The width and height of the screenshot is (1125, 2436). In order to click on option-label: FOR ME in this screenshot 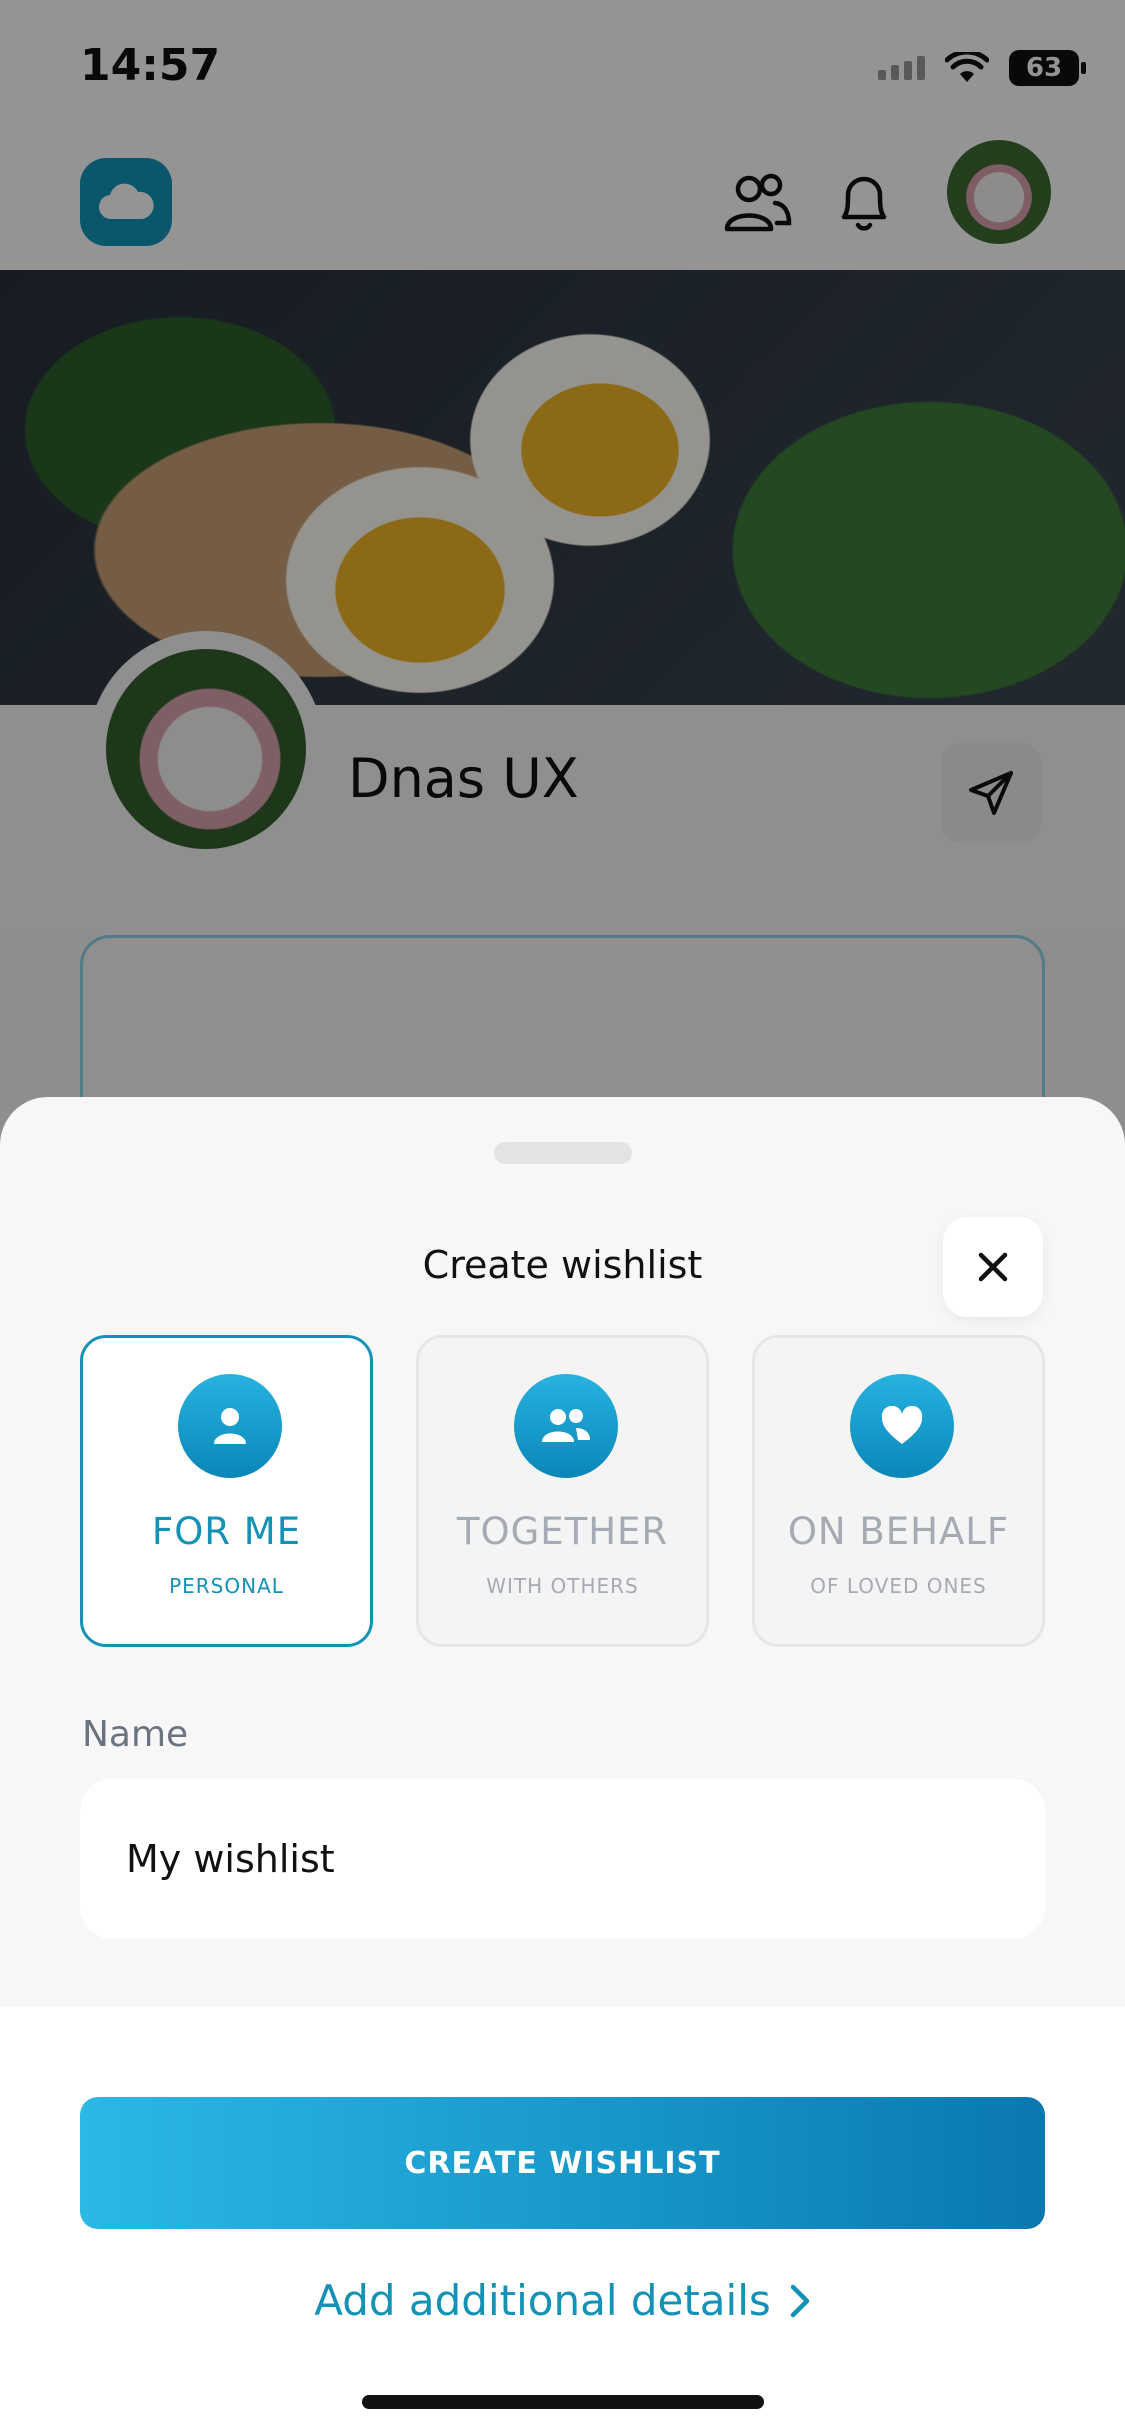, I will do `click(226, 1531)`.